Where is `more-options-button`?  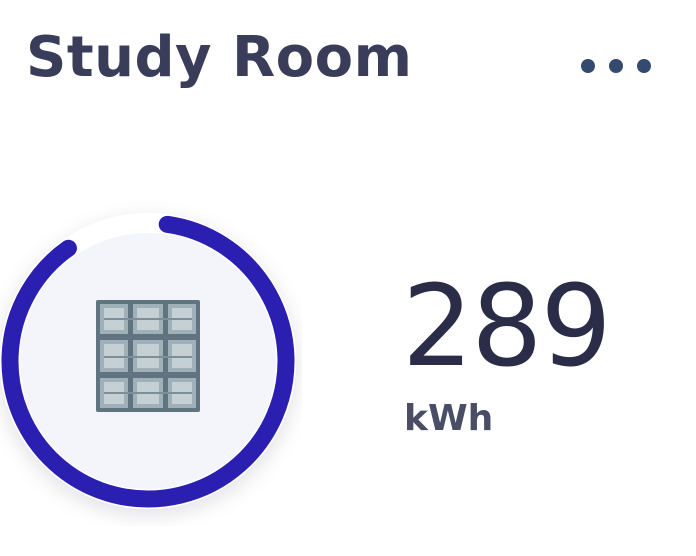 more-options-button is located at coordinates (616, 66).